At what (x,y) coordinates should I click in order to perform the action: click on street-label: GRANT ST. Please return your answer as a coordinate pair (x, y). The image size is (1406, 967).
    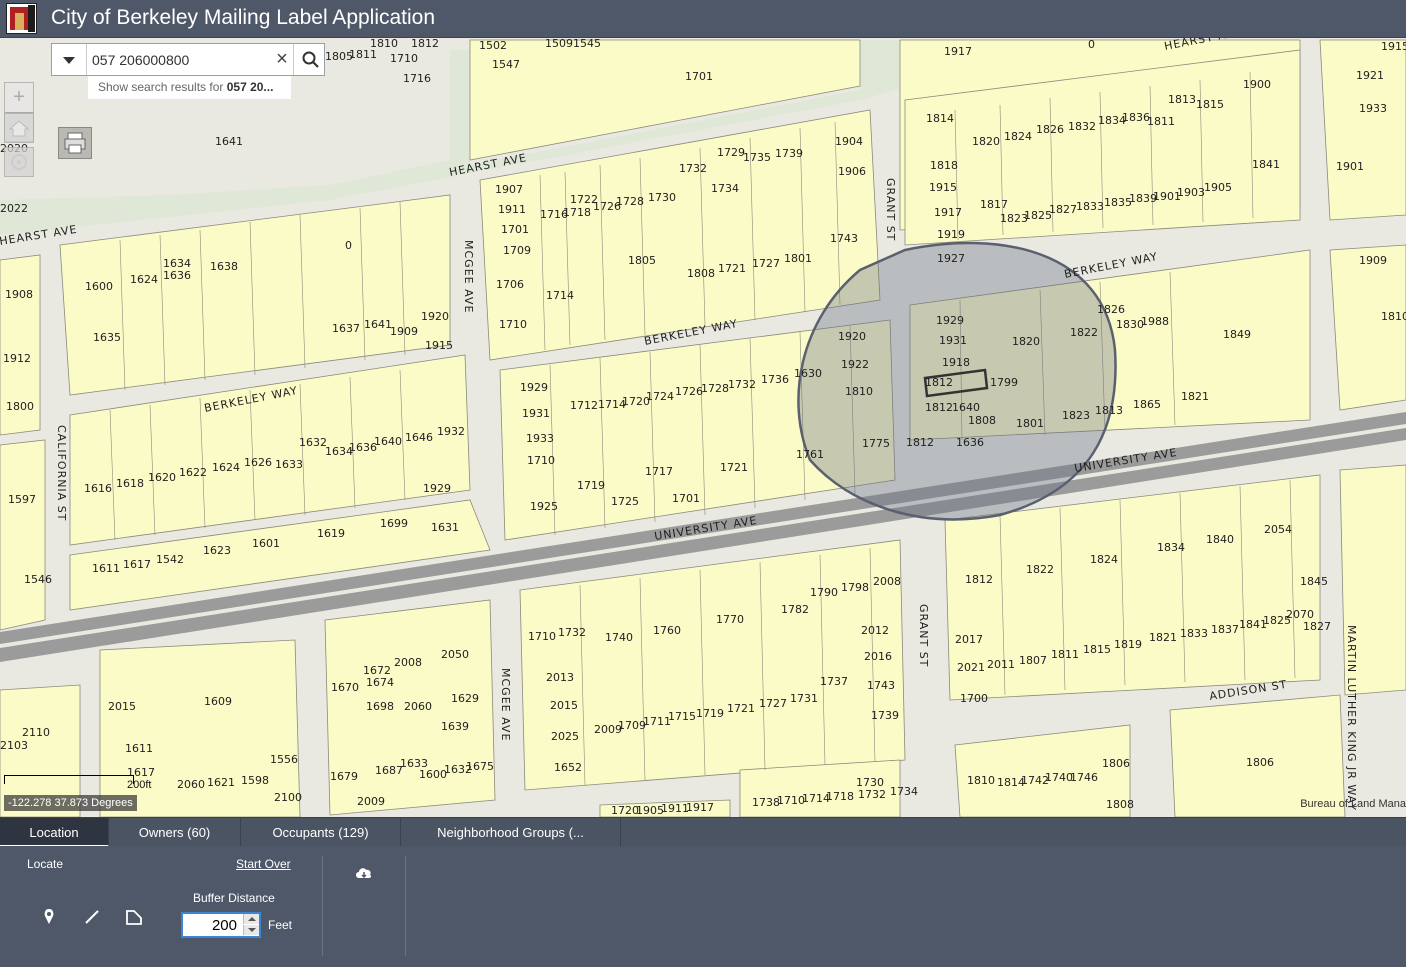
    Looking at the image, I should click on (890, 209).